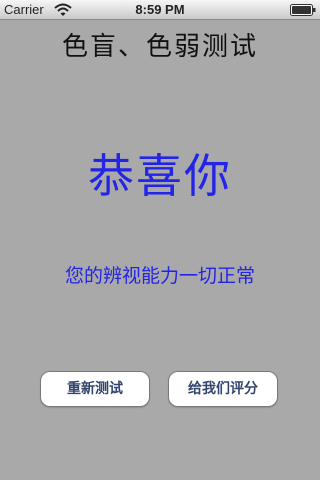 This screenshot has width=320, height=480. Describe the element at coordinates (303, 10) in the screenshot. I see `battery-icon` at that location.